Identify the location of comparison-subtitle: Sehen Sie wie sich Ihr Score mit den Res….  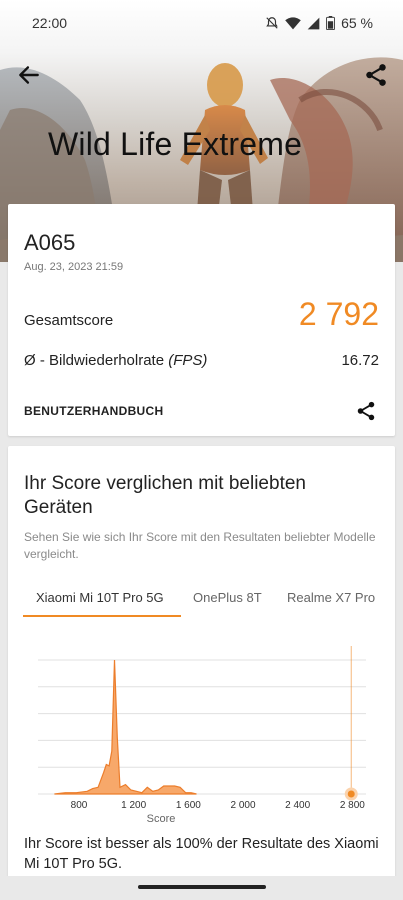
(200, 545).